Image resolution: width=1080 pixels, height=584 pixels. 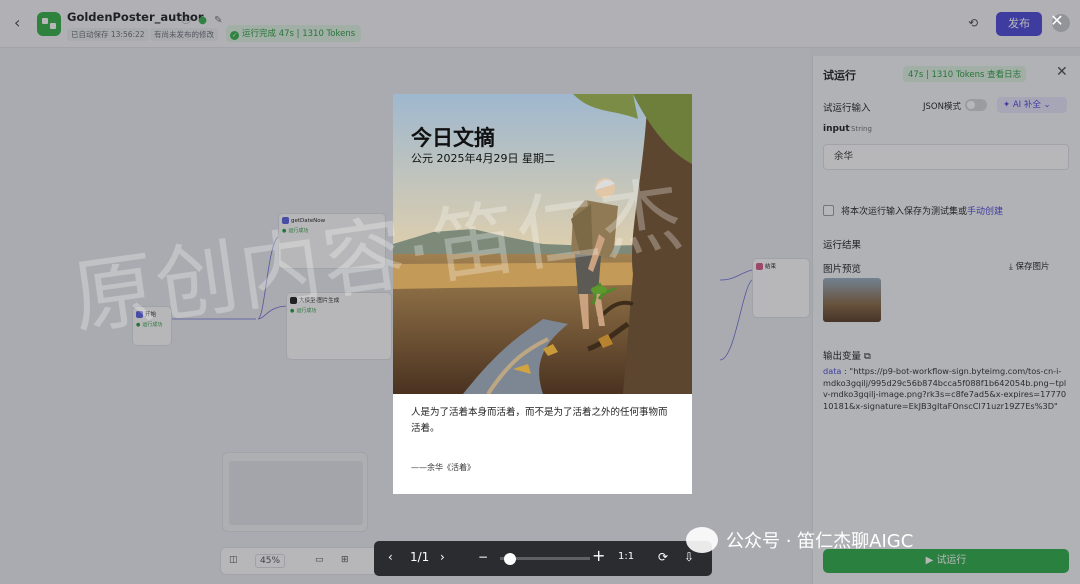 What do you see at coordinates (483, 557) in the screenshot?
I see `zoom-out-icon: −` at bounding box center [483, 557].